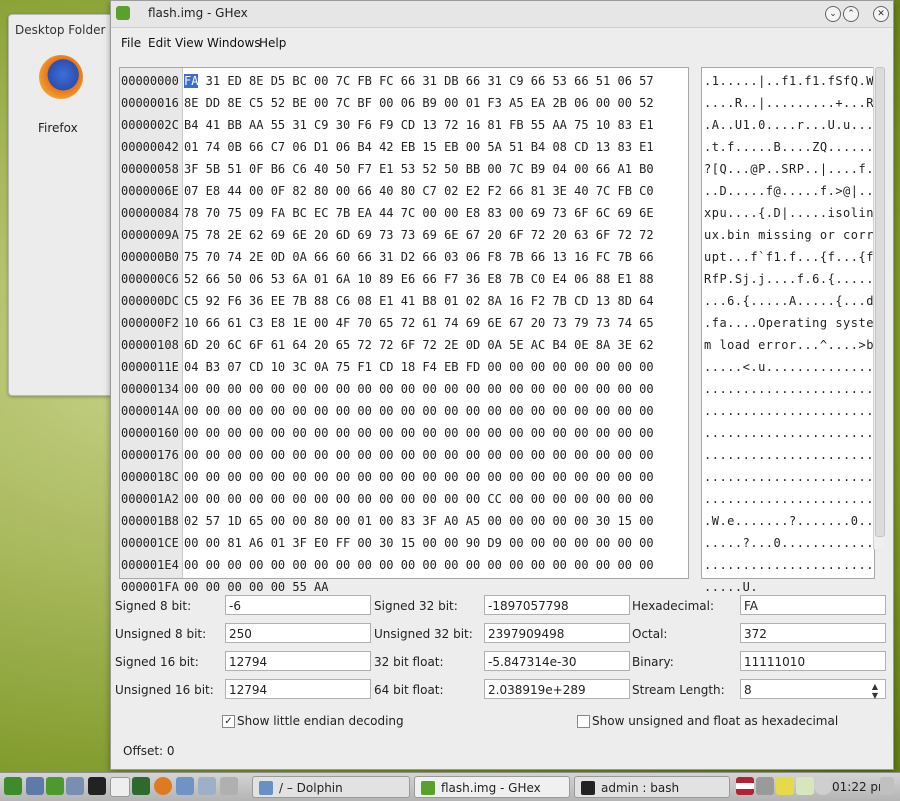 The height and width of the screenshot is (801, 900). Describe the element at coordinates (789, 345) in the screenshot. I see `ascii-row: m load error...^....>b` at that location.